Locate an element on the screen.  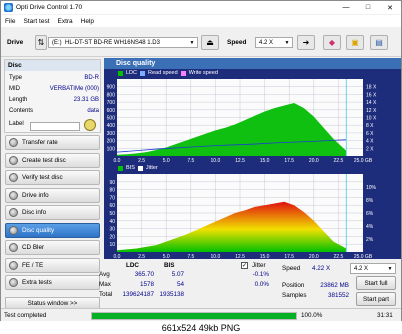
legend-ldc-swatch is located at coordinates (120, 73).